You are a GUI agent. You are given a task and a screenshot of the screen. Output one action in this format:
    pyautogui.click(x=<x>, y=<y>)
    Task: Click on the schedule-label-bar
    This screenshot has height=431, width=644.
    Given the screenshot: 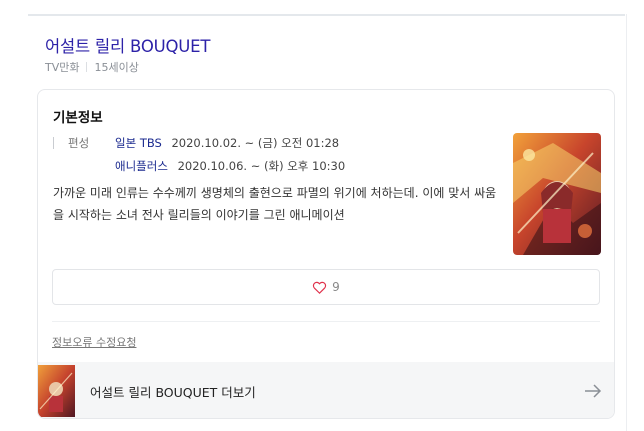 What is the action you would take?
    pyautogui.click(x=53, y=143)
    